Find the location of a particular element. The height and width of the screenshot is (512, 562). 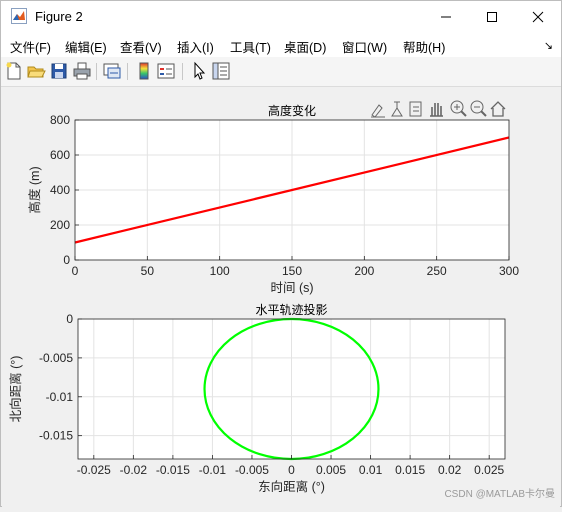

maximize-icon is located at coordinates (492, 17).